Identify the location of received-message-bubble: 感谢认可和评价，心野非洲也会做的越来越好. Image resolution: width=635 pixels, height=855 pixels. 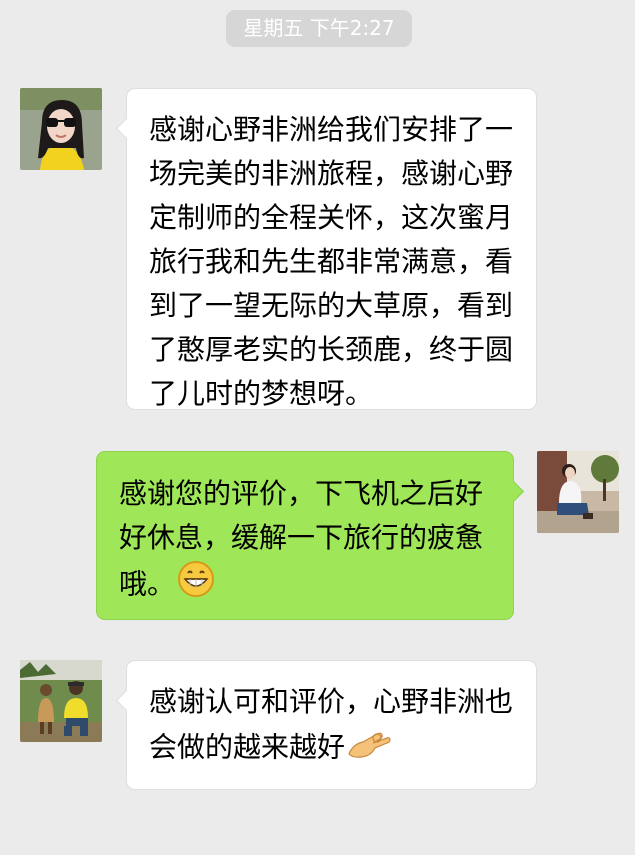
(326, 725).